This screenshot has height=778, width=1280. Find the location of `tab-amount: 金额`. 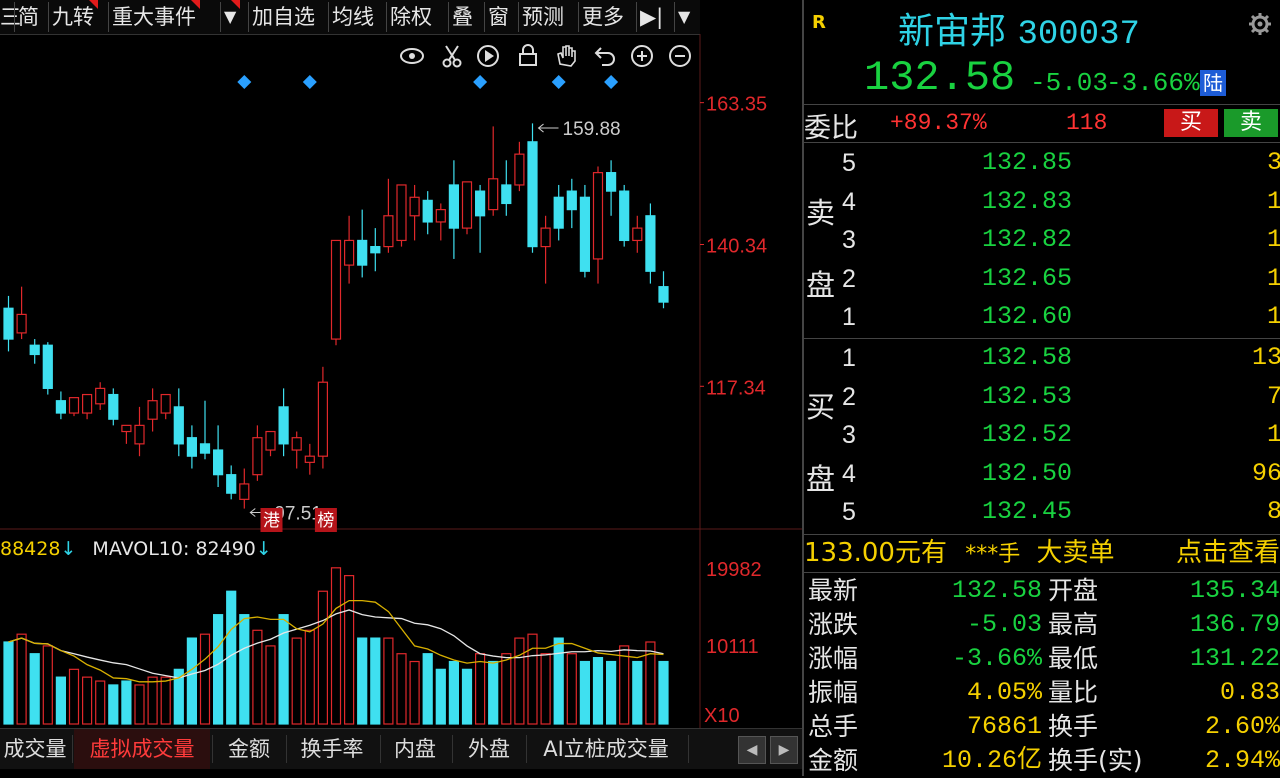

tab-amount: 金额 is located at coordinates (249, 749).